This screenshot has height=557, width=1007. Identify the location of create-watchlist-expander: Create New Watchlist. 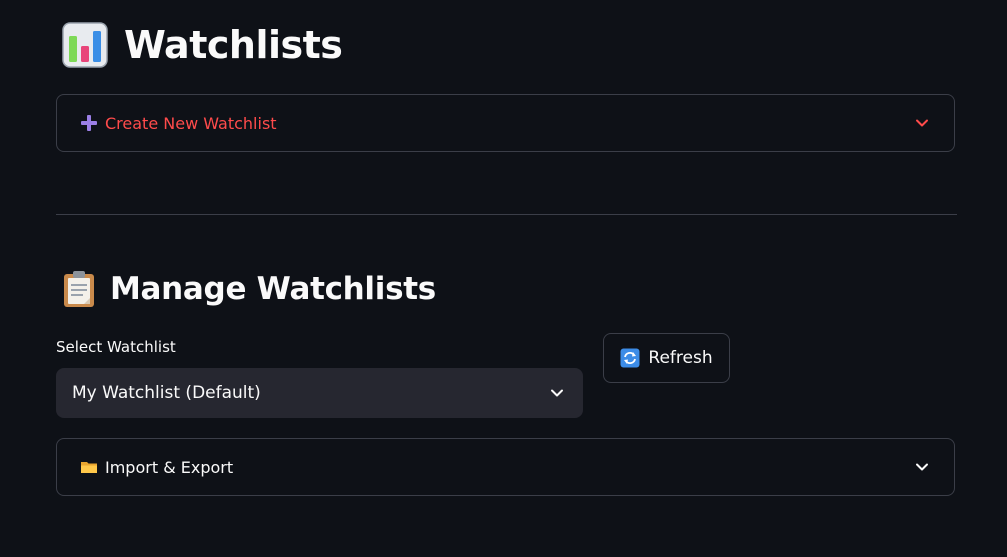
(505, 123).